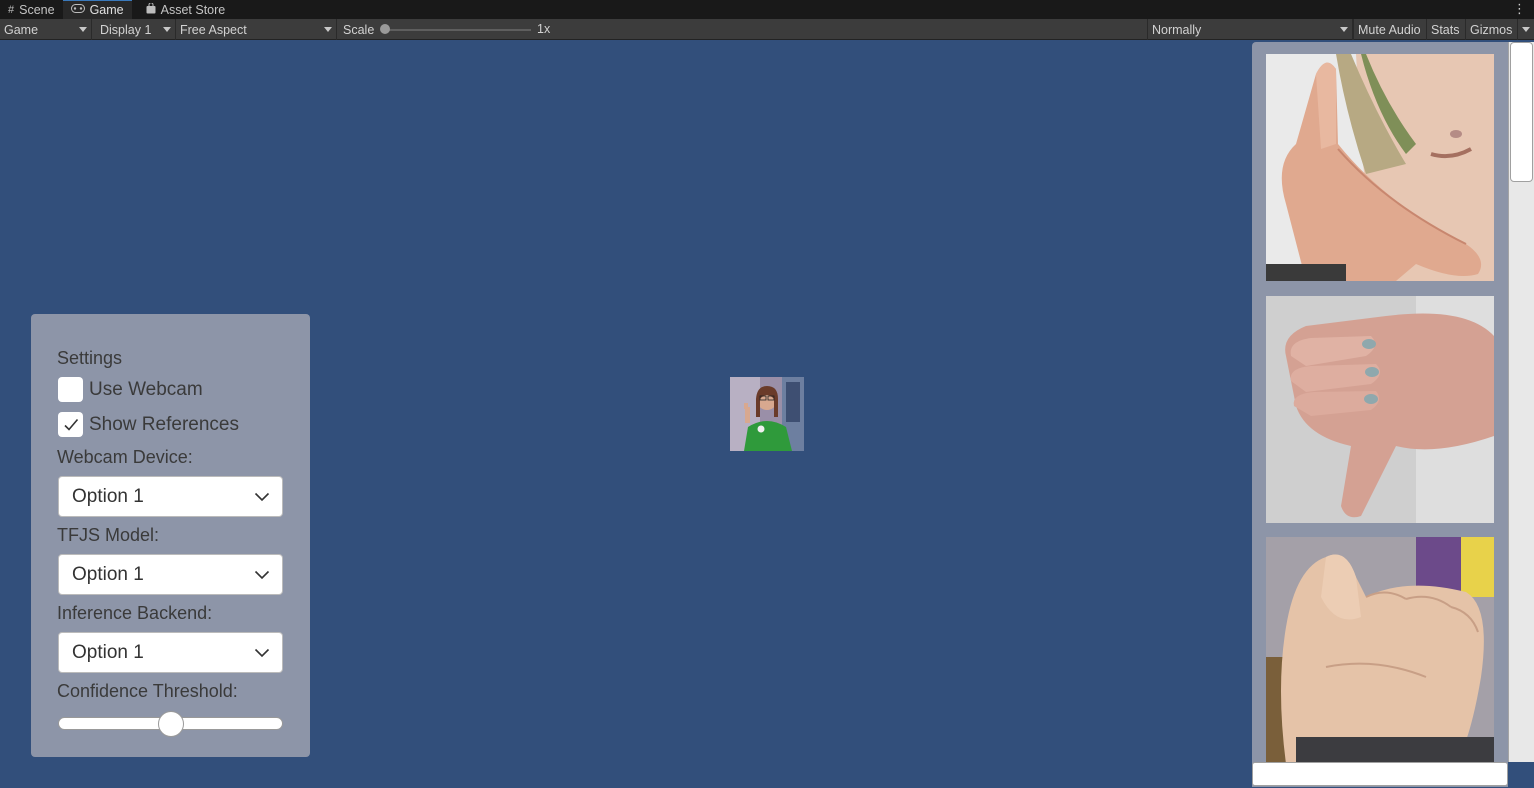 This screenshot has height=788, width=1534. I want to click on tab-scene: # Scene, so click(31, 9).